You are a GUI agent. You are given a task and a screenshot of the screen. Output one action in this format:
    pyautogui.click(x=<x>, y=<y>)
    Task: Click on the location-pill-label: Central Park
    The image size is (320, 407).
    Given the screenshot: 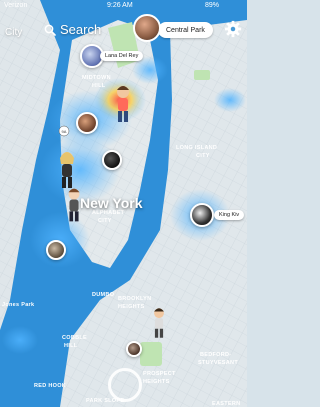 What is the action you would take?
    pyautogui.click(x=185, y=30)
    